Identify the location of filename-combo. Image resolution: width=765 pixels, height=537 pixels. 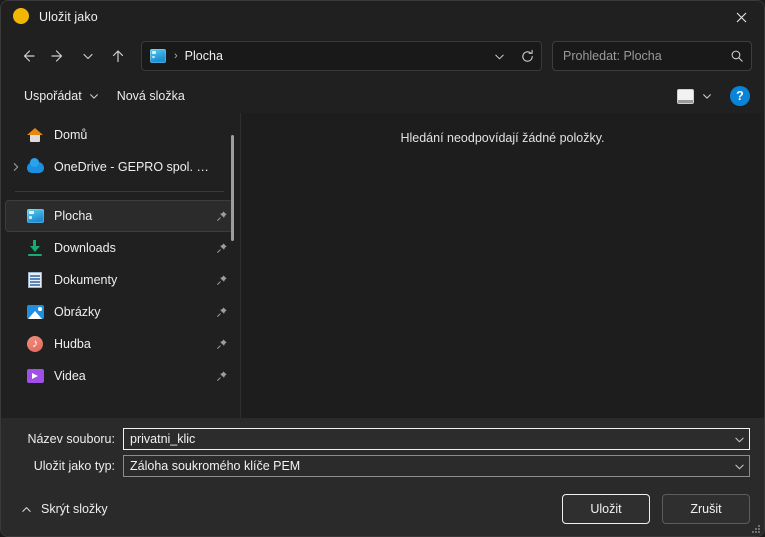
(436, 439).